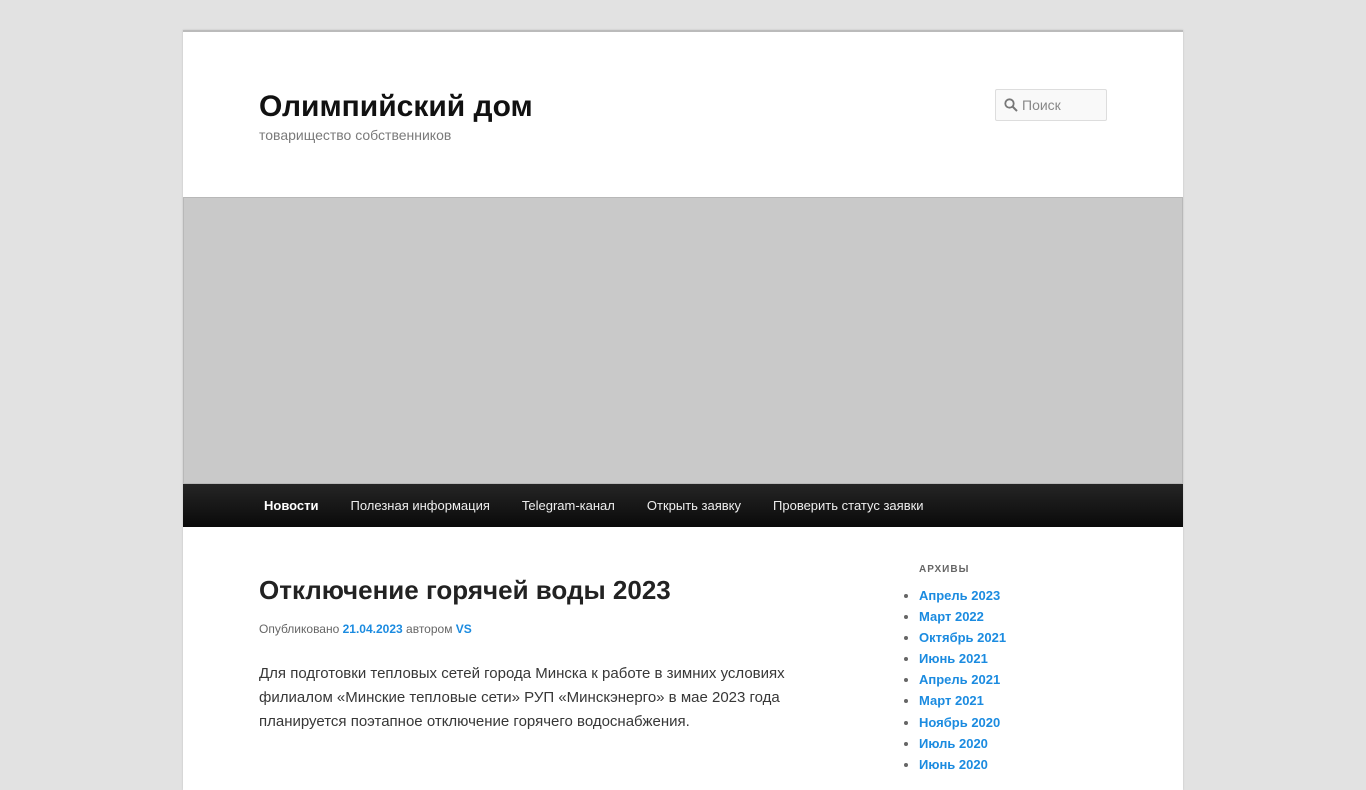 This screenshot has width=1366, height=790. I want to click on archive-item: Март 2022, so click(962, 616).